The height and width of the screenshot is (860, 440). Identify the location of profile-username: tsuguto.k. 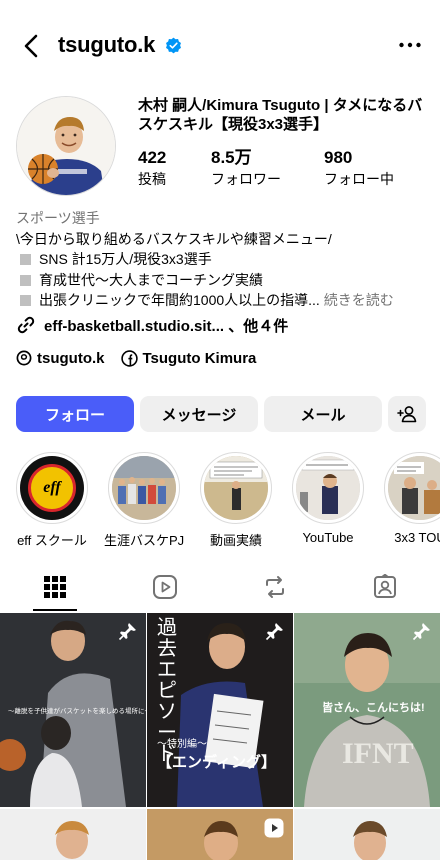
(107, 44).